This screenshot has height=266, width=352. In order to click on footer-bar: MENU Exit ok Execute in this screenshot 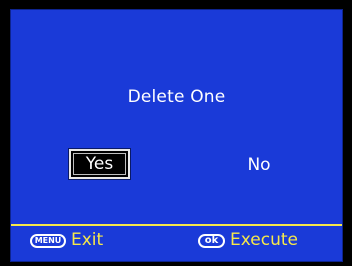, I will do `click(176, 244)`.